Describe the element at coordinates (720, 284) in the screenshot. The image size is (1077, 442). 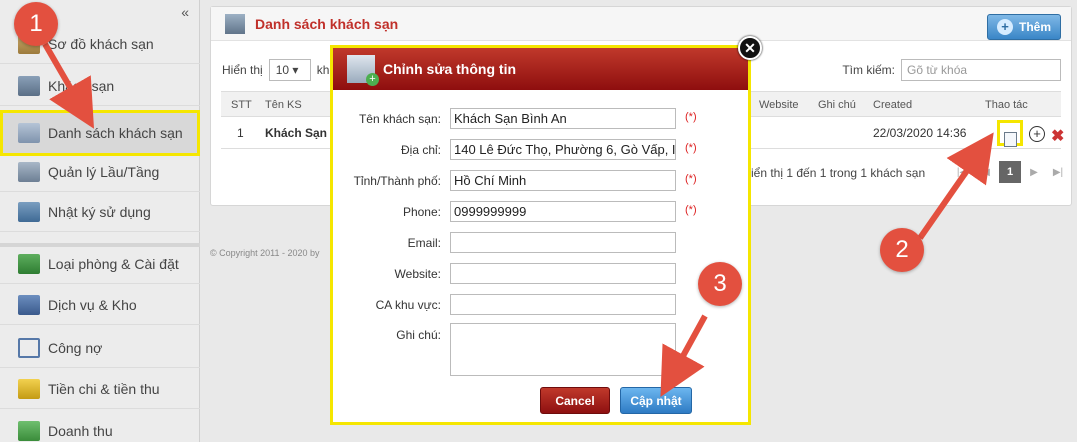
I see `step-3-badge: 3` at that location.